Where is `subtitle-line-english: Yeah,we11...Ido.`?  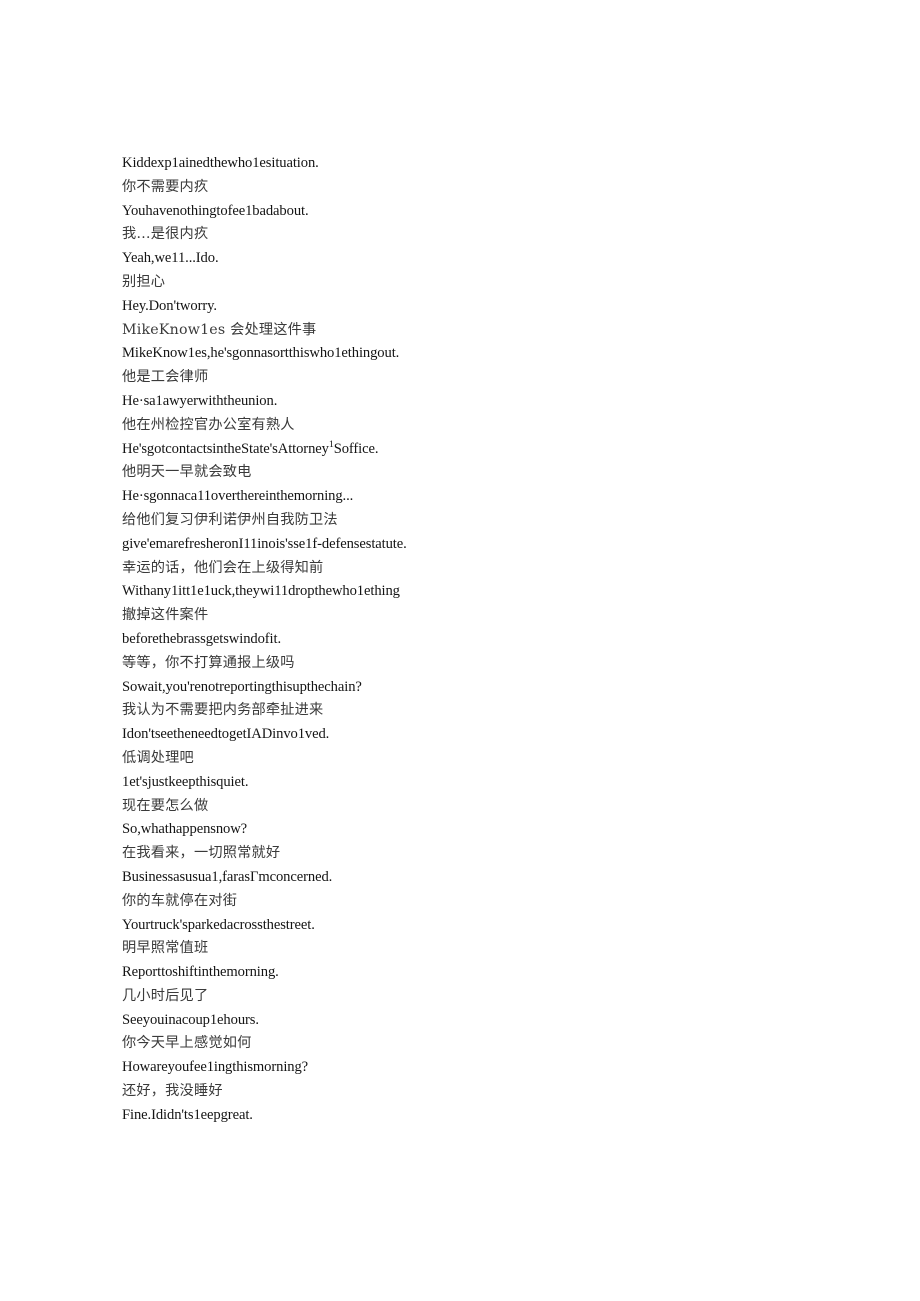 subtitle-line-english: Yeah,we11...Ido. is located at coordinates (170, 258).